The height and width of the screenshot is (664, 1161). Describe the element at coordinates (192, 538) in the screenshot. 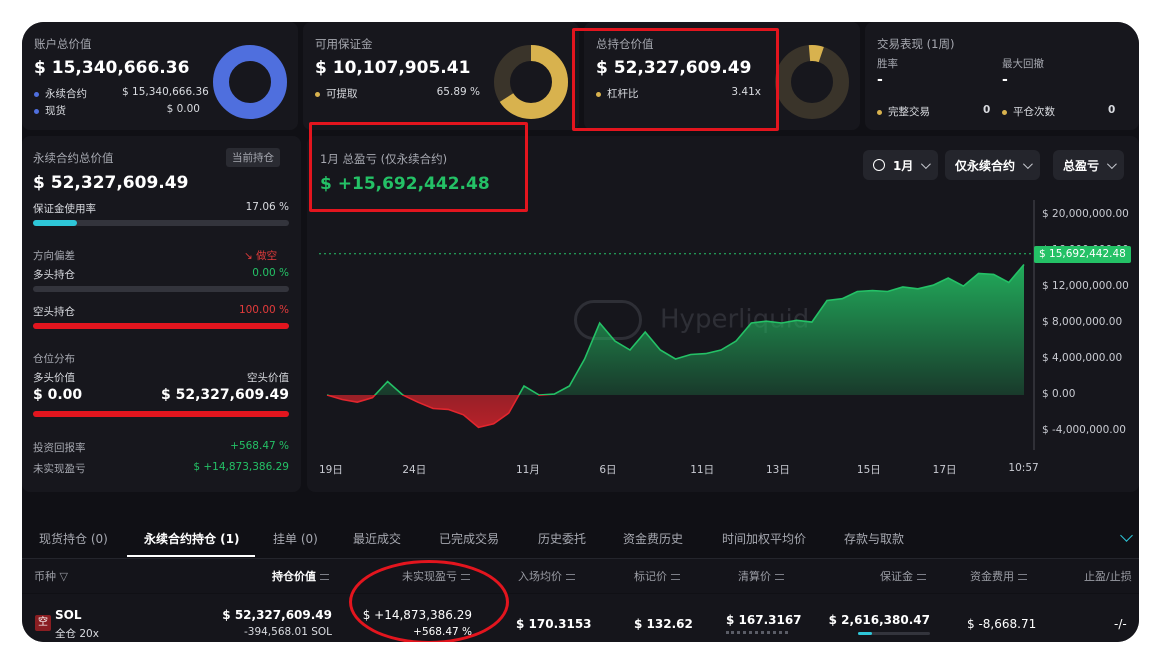

I see `tab-perp-positions: 永续合约持仓 (1)` at that location.